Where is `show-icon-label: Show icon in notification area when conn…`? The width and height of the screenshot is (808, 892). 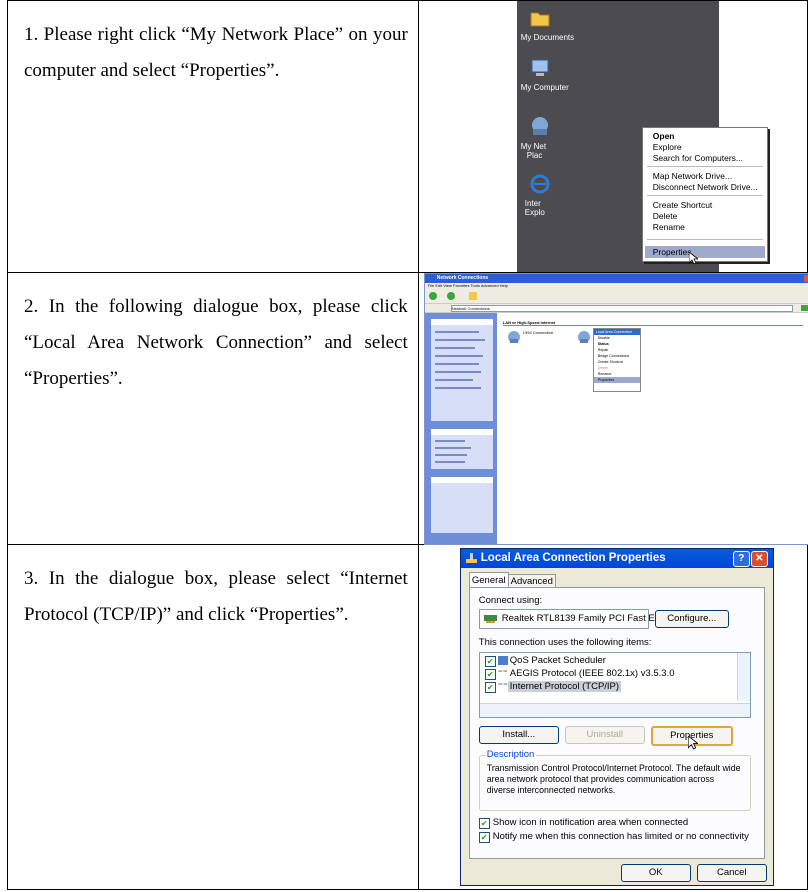 show-icon-label: Show icon in notification area when conn… is located at coordinates (590, 822).